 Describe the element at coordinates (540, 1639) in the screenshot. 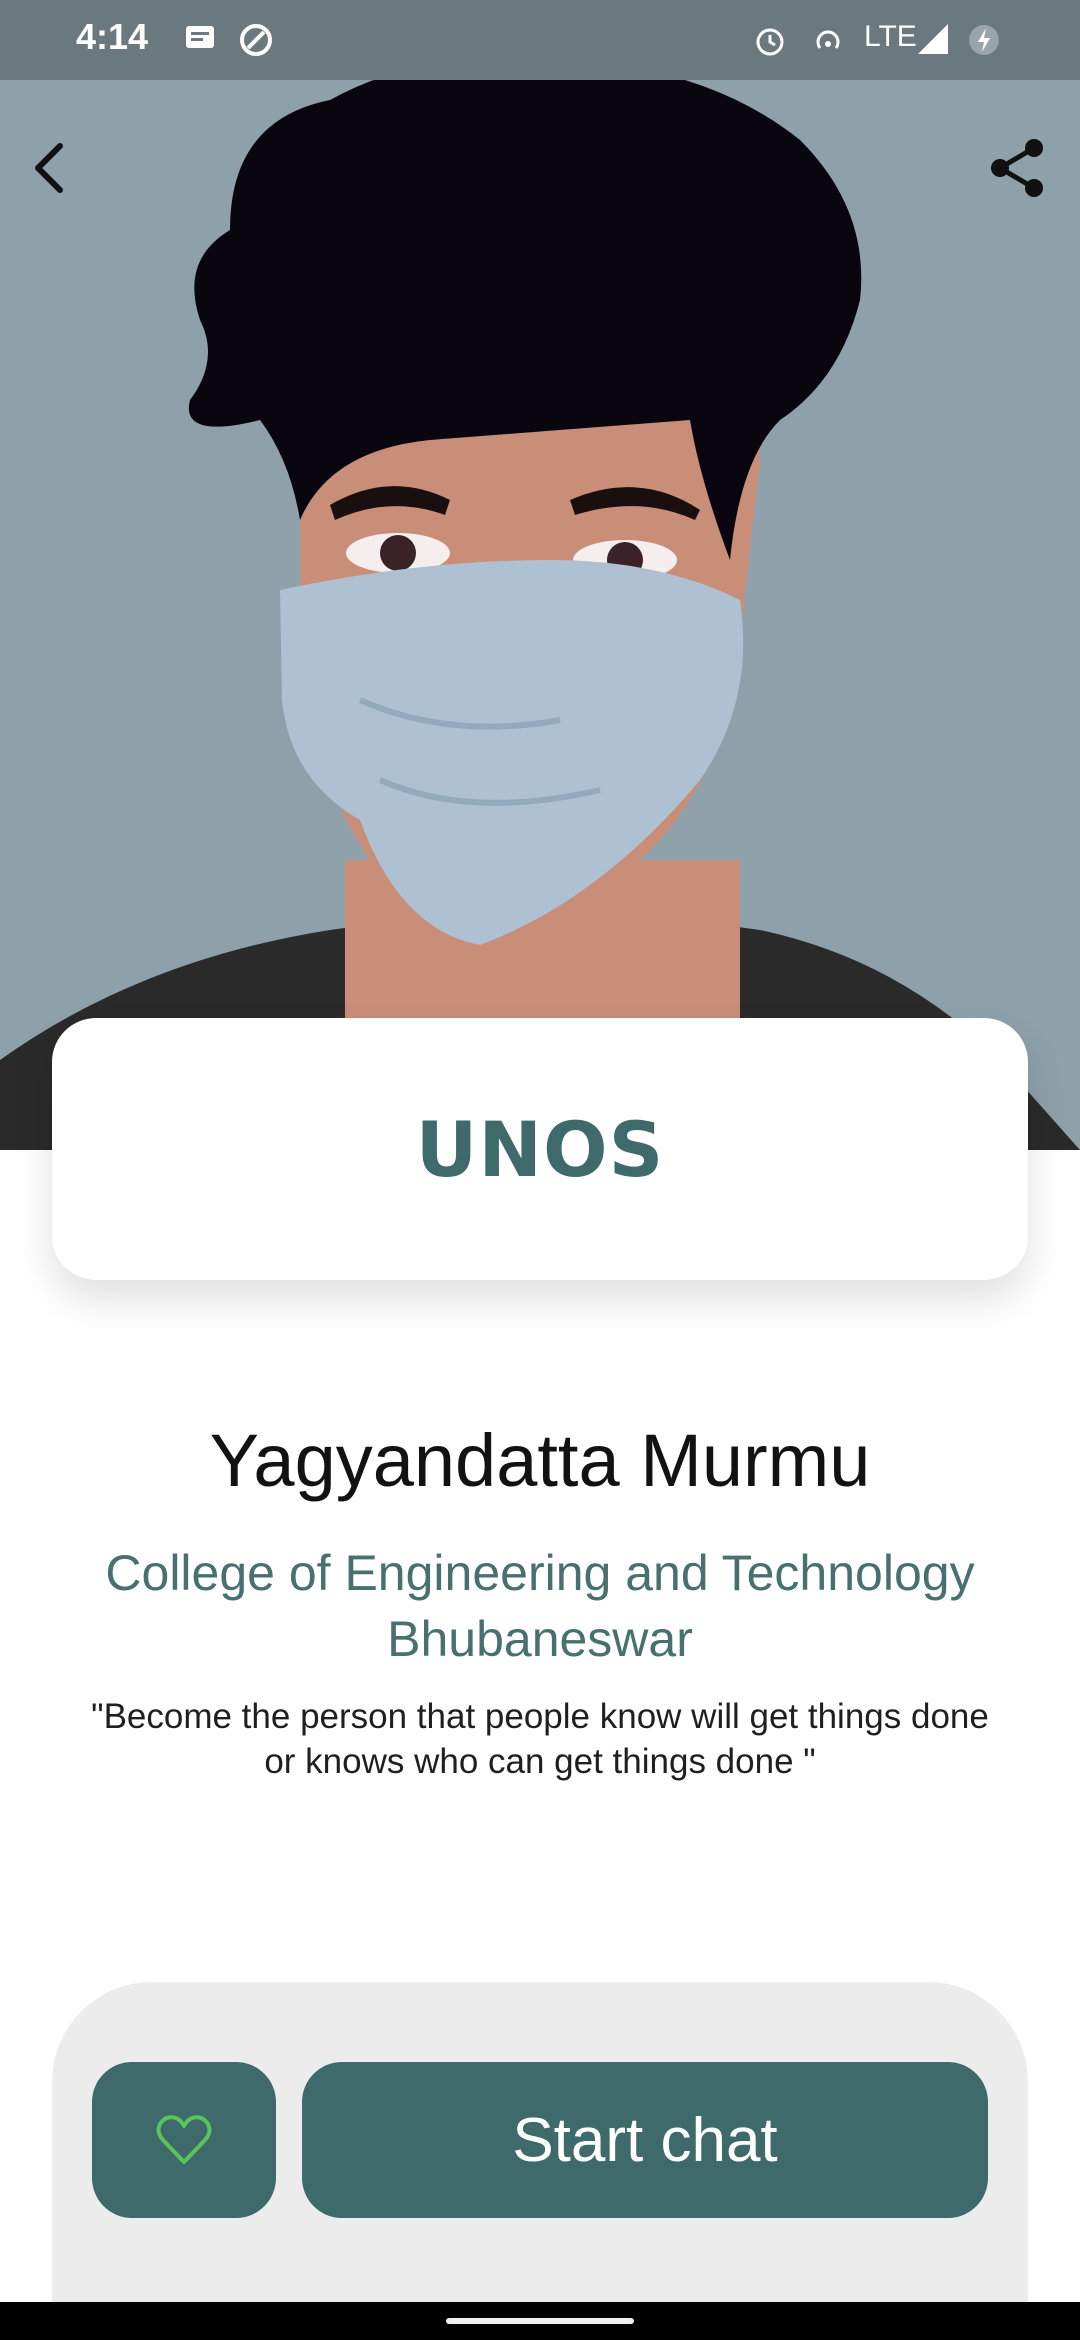

I see `college-line-2: Bhubaneswar` at that location.